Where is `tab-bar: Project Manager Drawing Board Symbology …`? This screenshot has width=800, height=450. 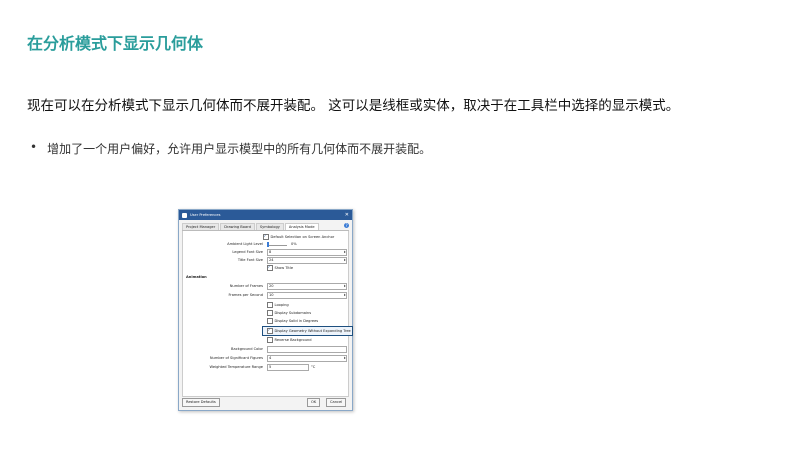
tab-bar: Project Manager Drawing Board Symbology … is located at coordinates (265, 227).